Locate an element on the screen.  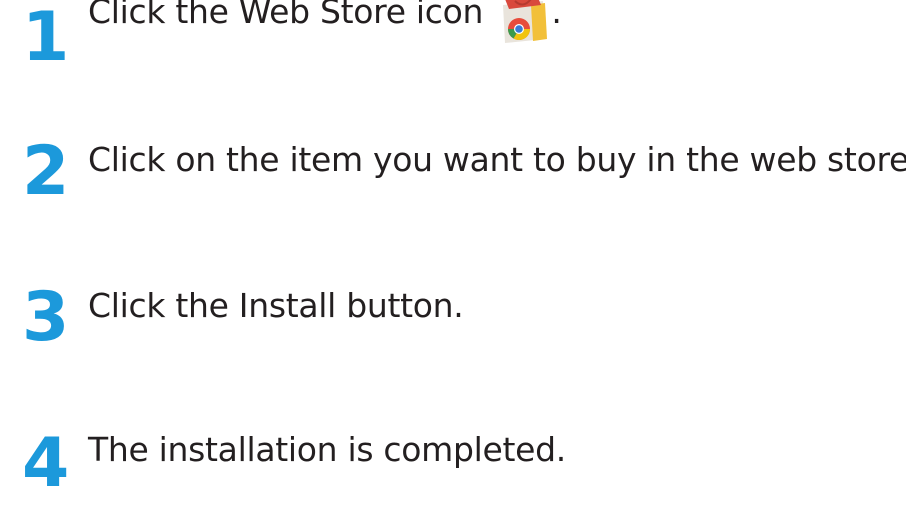
step-text: The installation is completed. is located at coordinates (327, 449).